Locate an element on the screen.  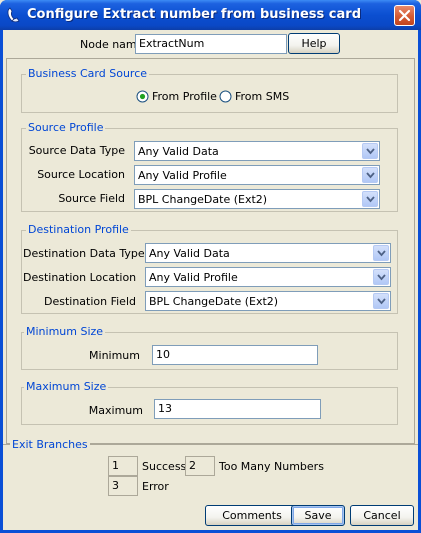
radio-unselected-icon is located at coordinates (225, 96).